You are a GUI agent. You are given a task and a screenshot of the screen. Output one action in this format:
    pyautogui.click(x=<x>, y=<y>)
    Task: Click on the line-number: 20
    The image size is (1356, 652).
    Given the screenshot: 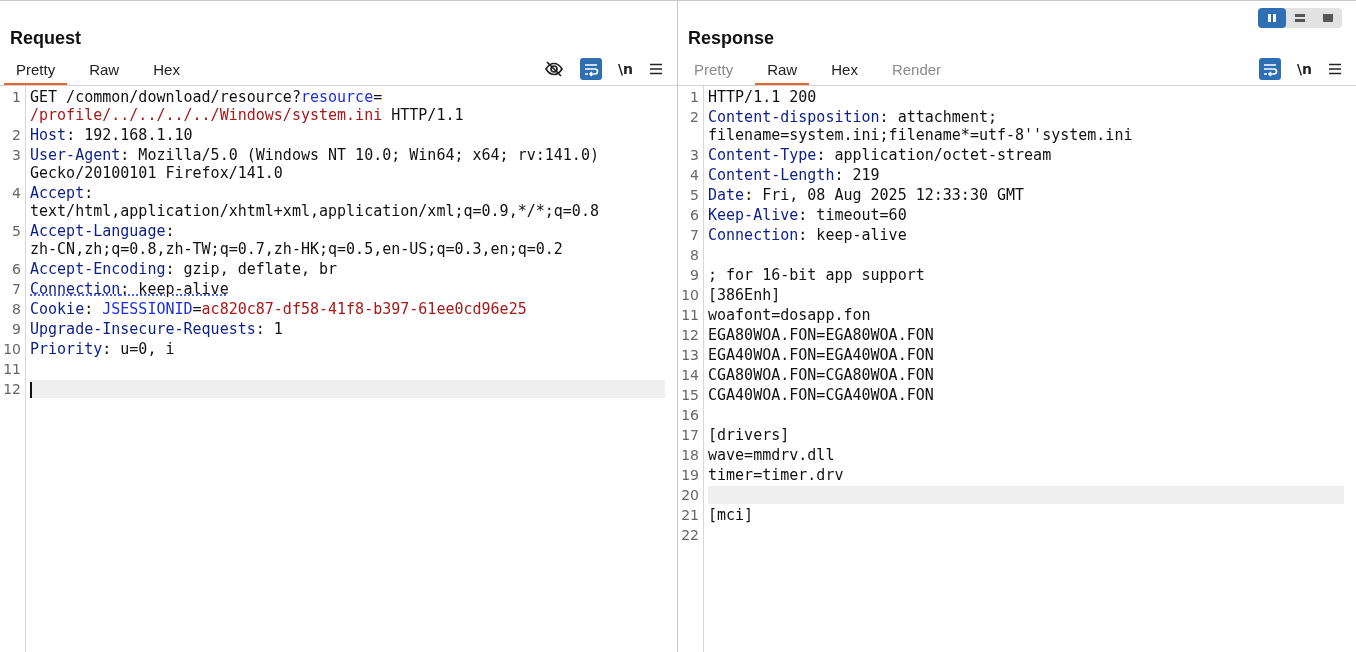 What is the action you would take?
    pyautogui.click(x=690, y=495)
    